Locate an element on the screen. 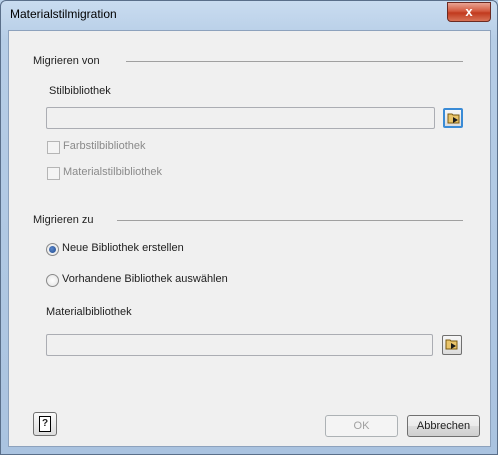 Image resolution: width=498 pixels, height=455 pixels. style-library-label: Stilbibliothek is located at coordinates (80, 91).